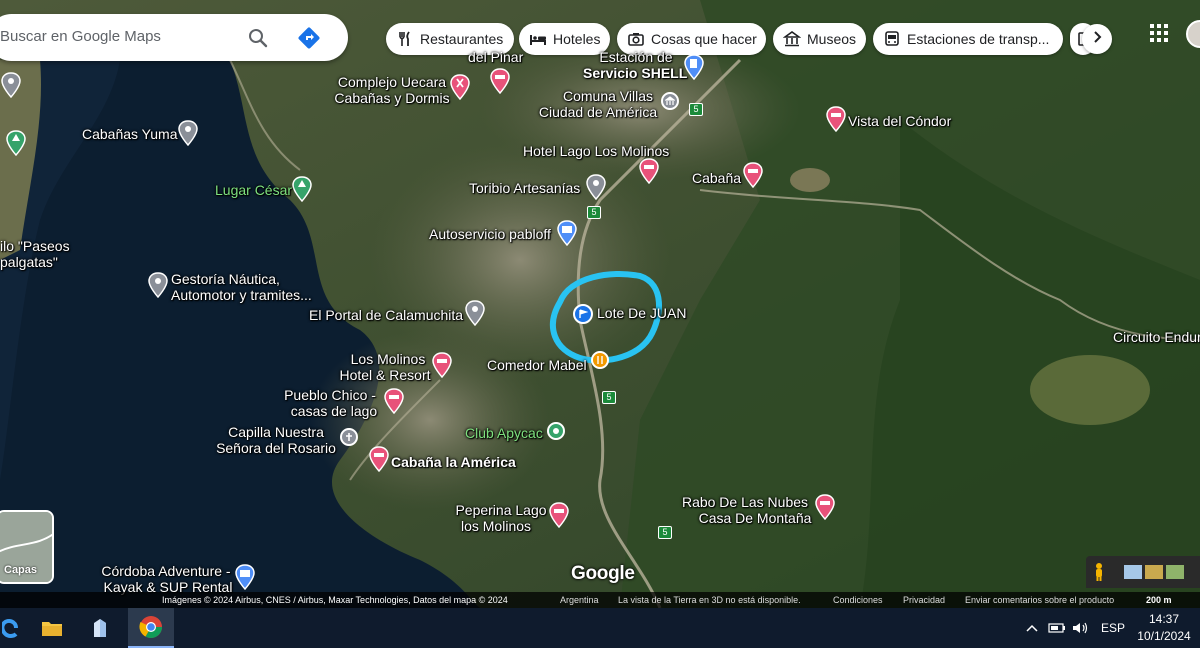 The width and height of the screenshot is (1200, 648). What do you see at coordinates (577, 39) in the screenshot?
I see `chip-label: Hoteles` at bounding box center [577, 39].